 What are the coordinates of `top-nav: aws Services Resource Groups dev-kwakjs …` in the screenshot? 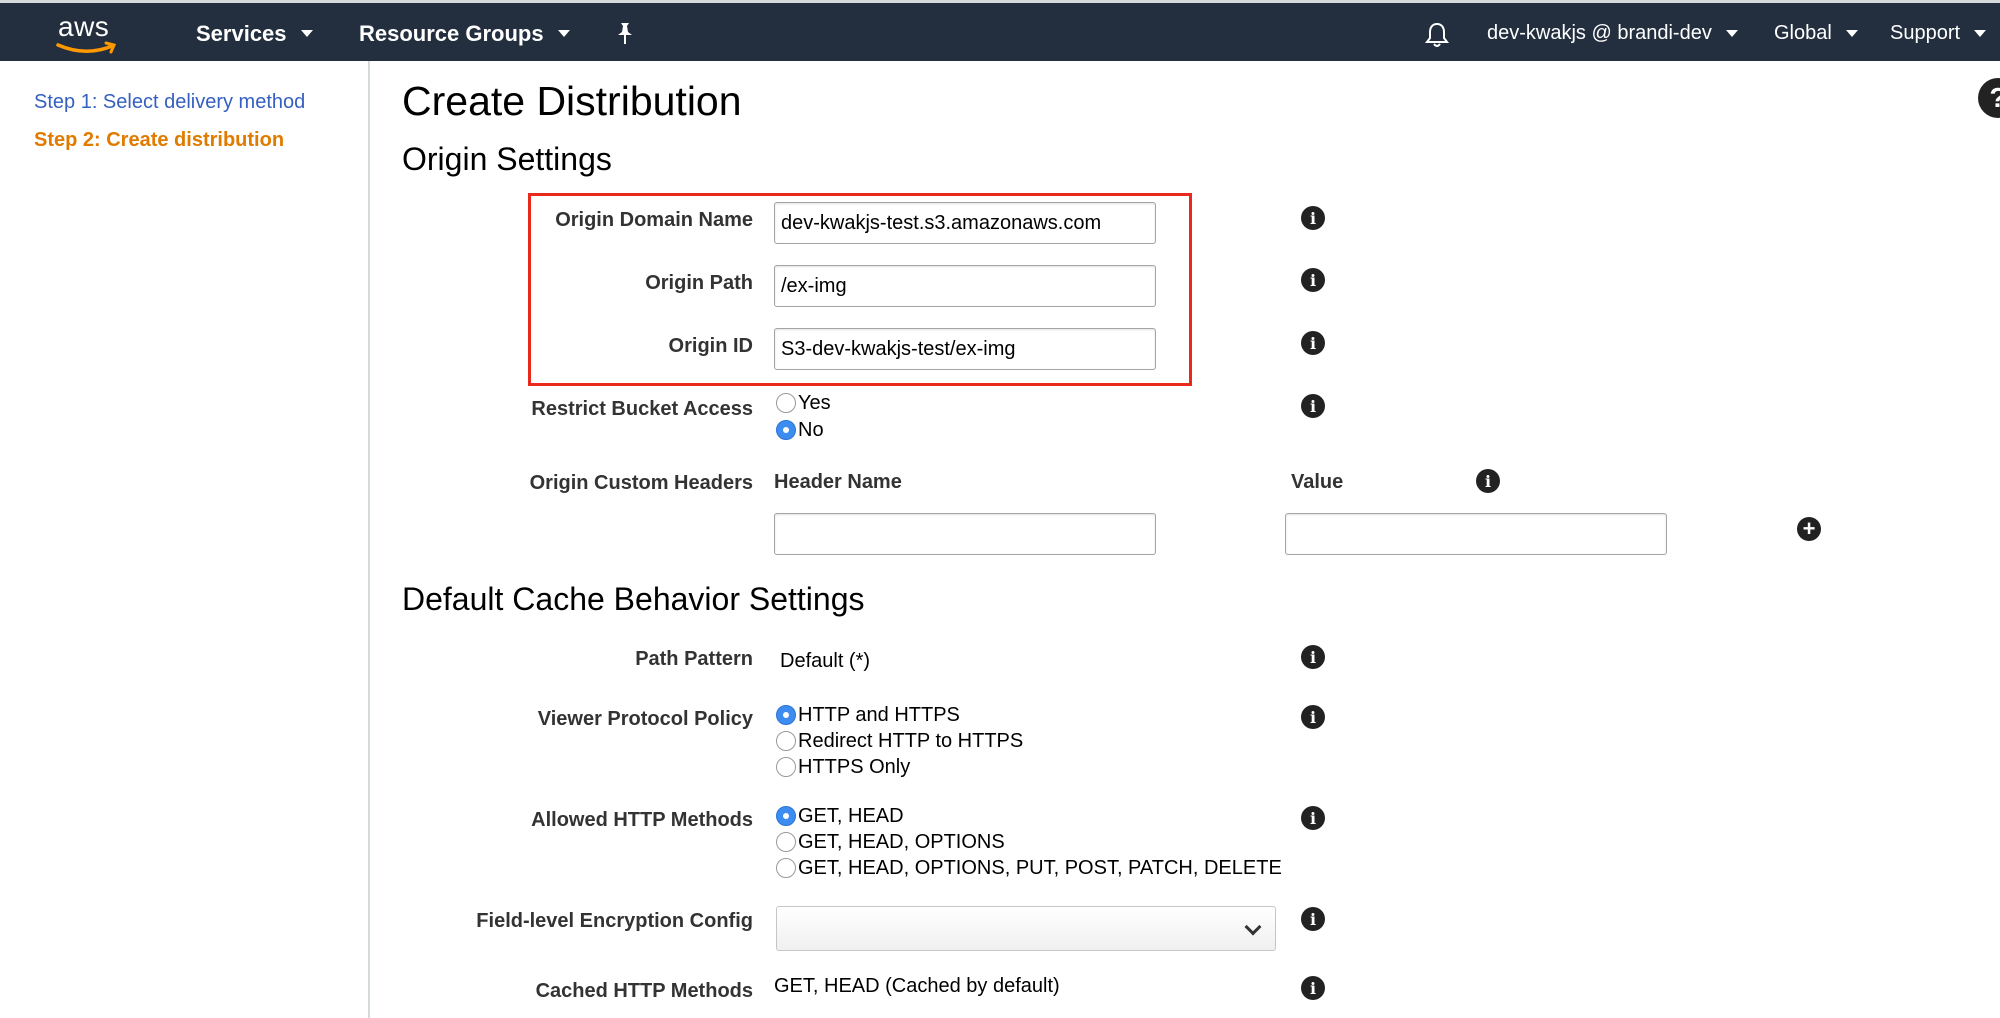 It's located at (1000, 30).